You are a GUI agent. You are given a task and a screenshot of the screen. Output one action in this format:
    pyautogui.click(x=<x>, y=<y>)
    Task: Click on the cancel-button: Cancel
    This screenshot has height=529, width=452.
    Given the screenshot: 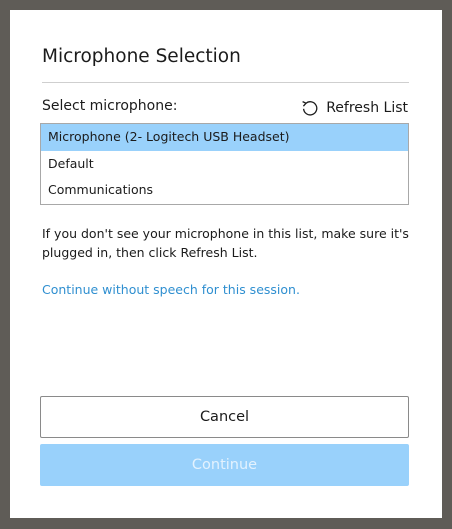 What is the action you would take?
    pyautogui.click(x=224, y=417)
    